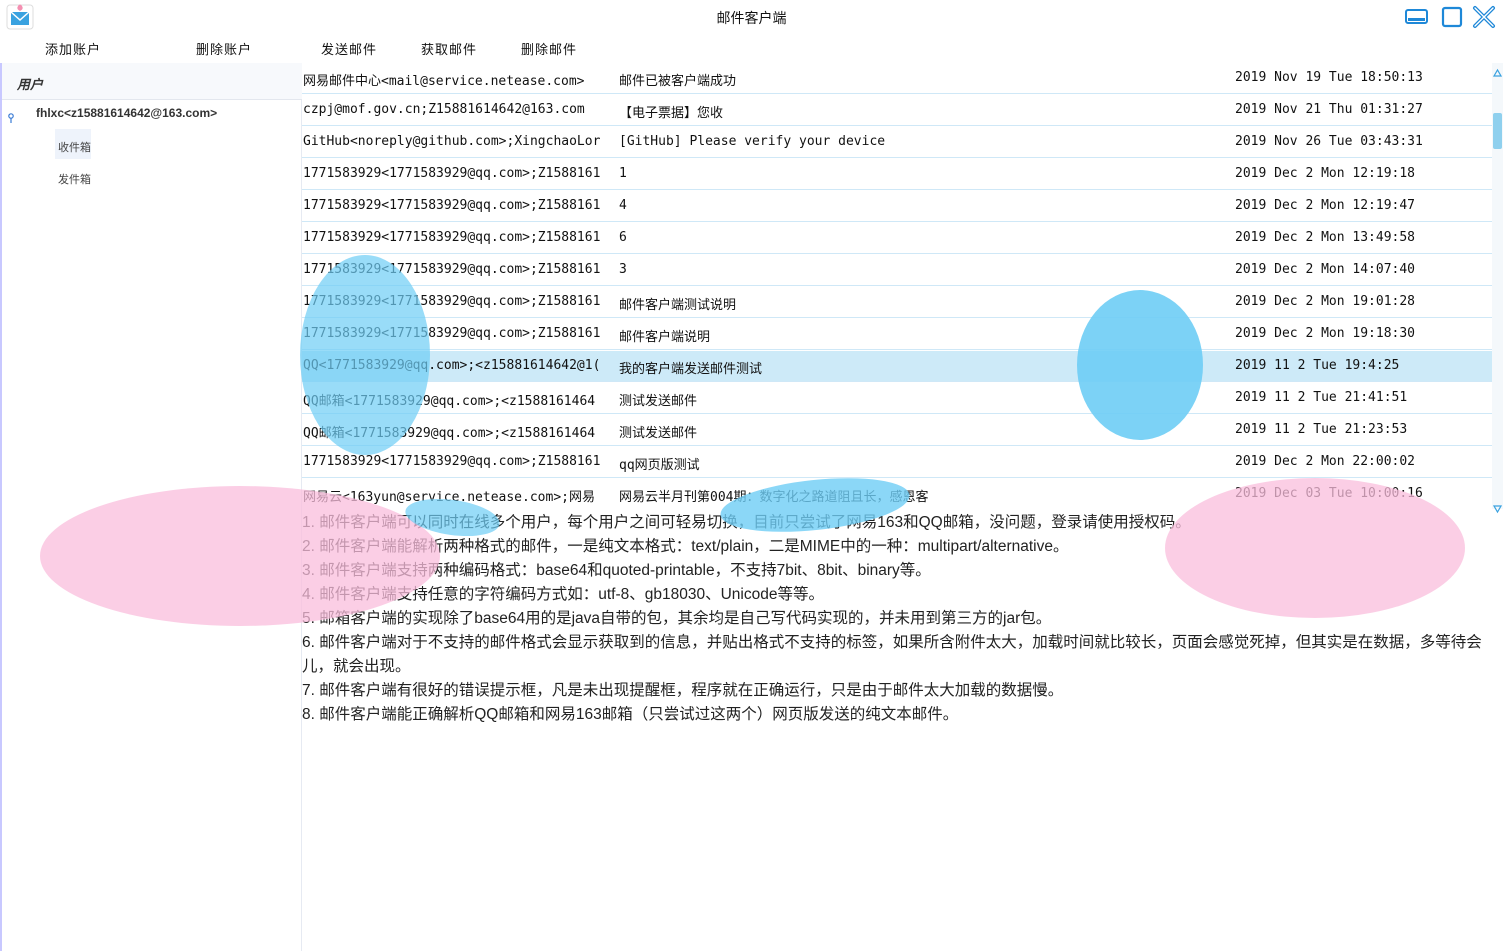 The image size is (1503, 951). What do you see at coordinates (1497, 70) in the screenshot?
I see `scroll-up-icon` at bounding box center [1497, 70].